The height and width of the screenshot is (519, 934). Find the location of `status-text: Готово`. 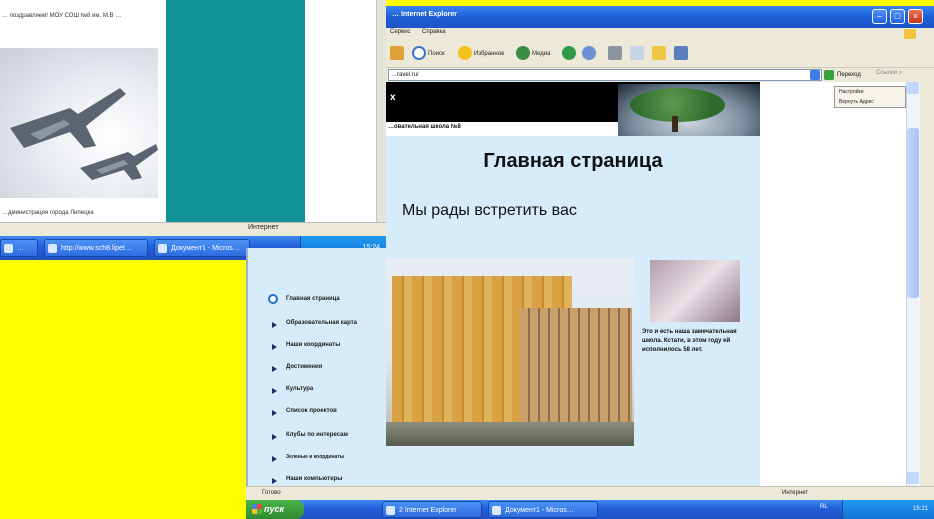

status-text: Готово is located at coordinates (271, 493).